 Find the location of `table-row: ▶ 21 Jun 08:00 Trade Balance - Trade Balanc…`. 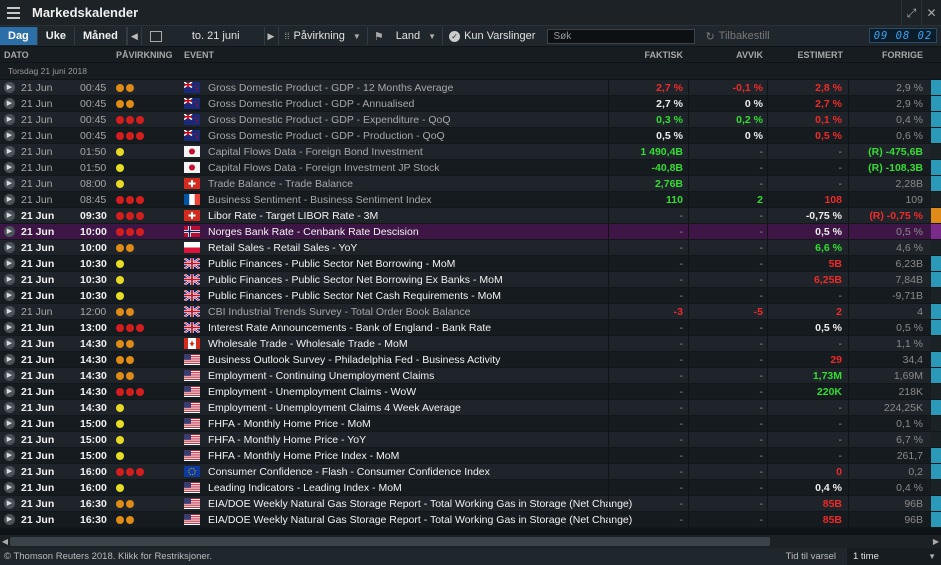

table-row: ▶ 21 Jun 08:00 Trade Balance - Trade Balanc… is located at coordinates (465, 184).